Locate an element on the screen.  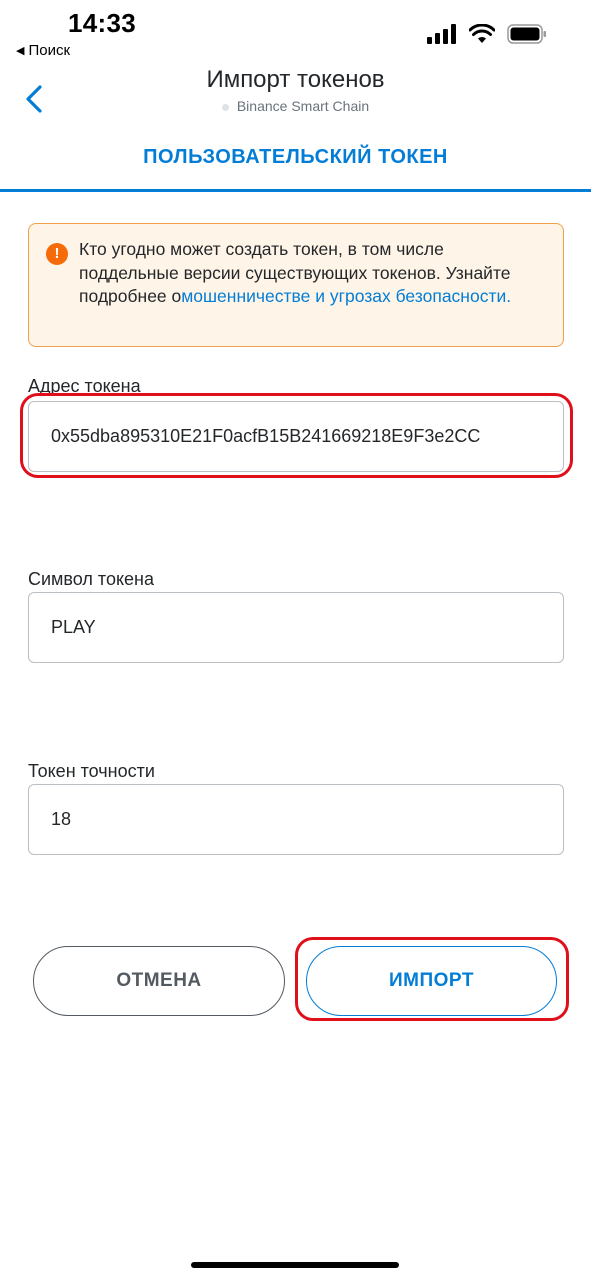
network-subtitle: Binance Smart Chain is located at coordinates (295, 106).